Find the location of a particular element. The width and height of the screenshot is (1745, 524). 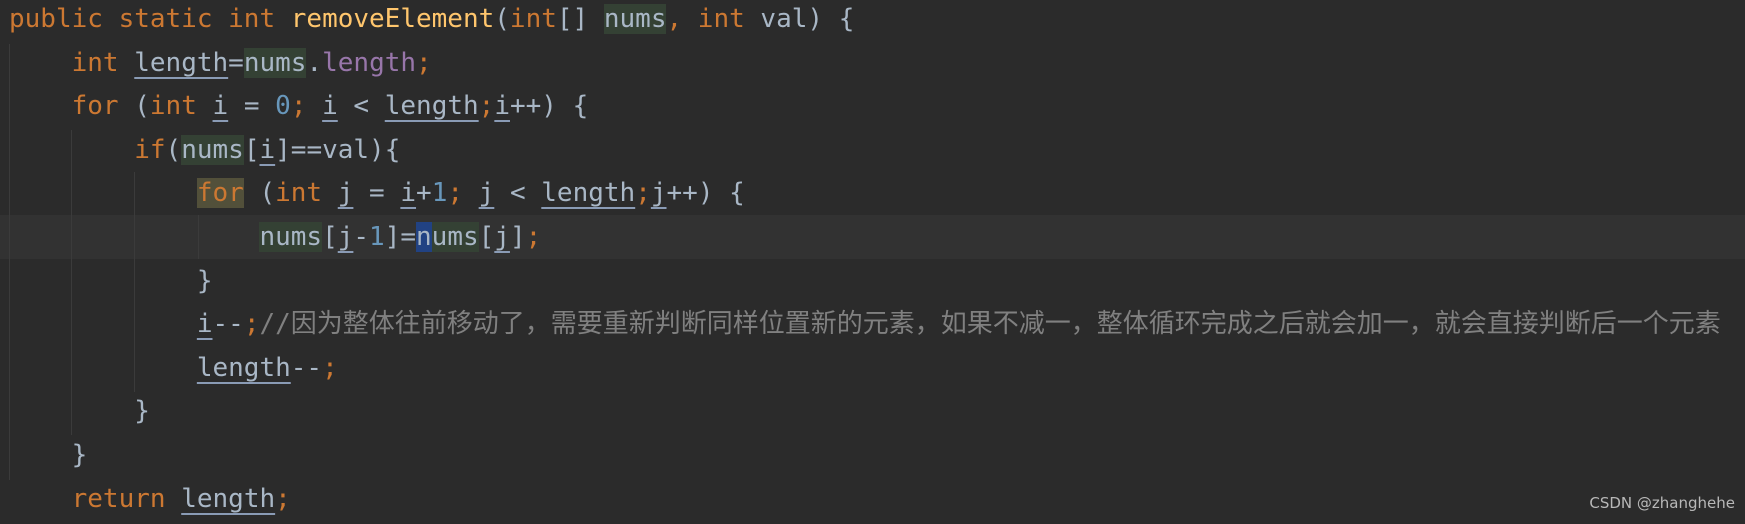

watermark: CSDN @zhanghehe is located at coordinates (1662, 503).